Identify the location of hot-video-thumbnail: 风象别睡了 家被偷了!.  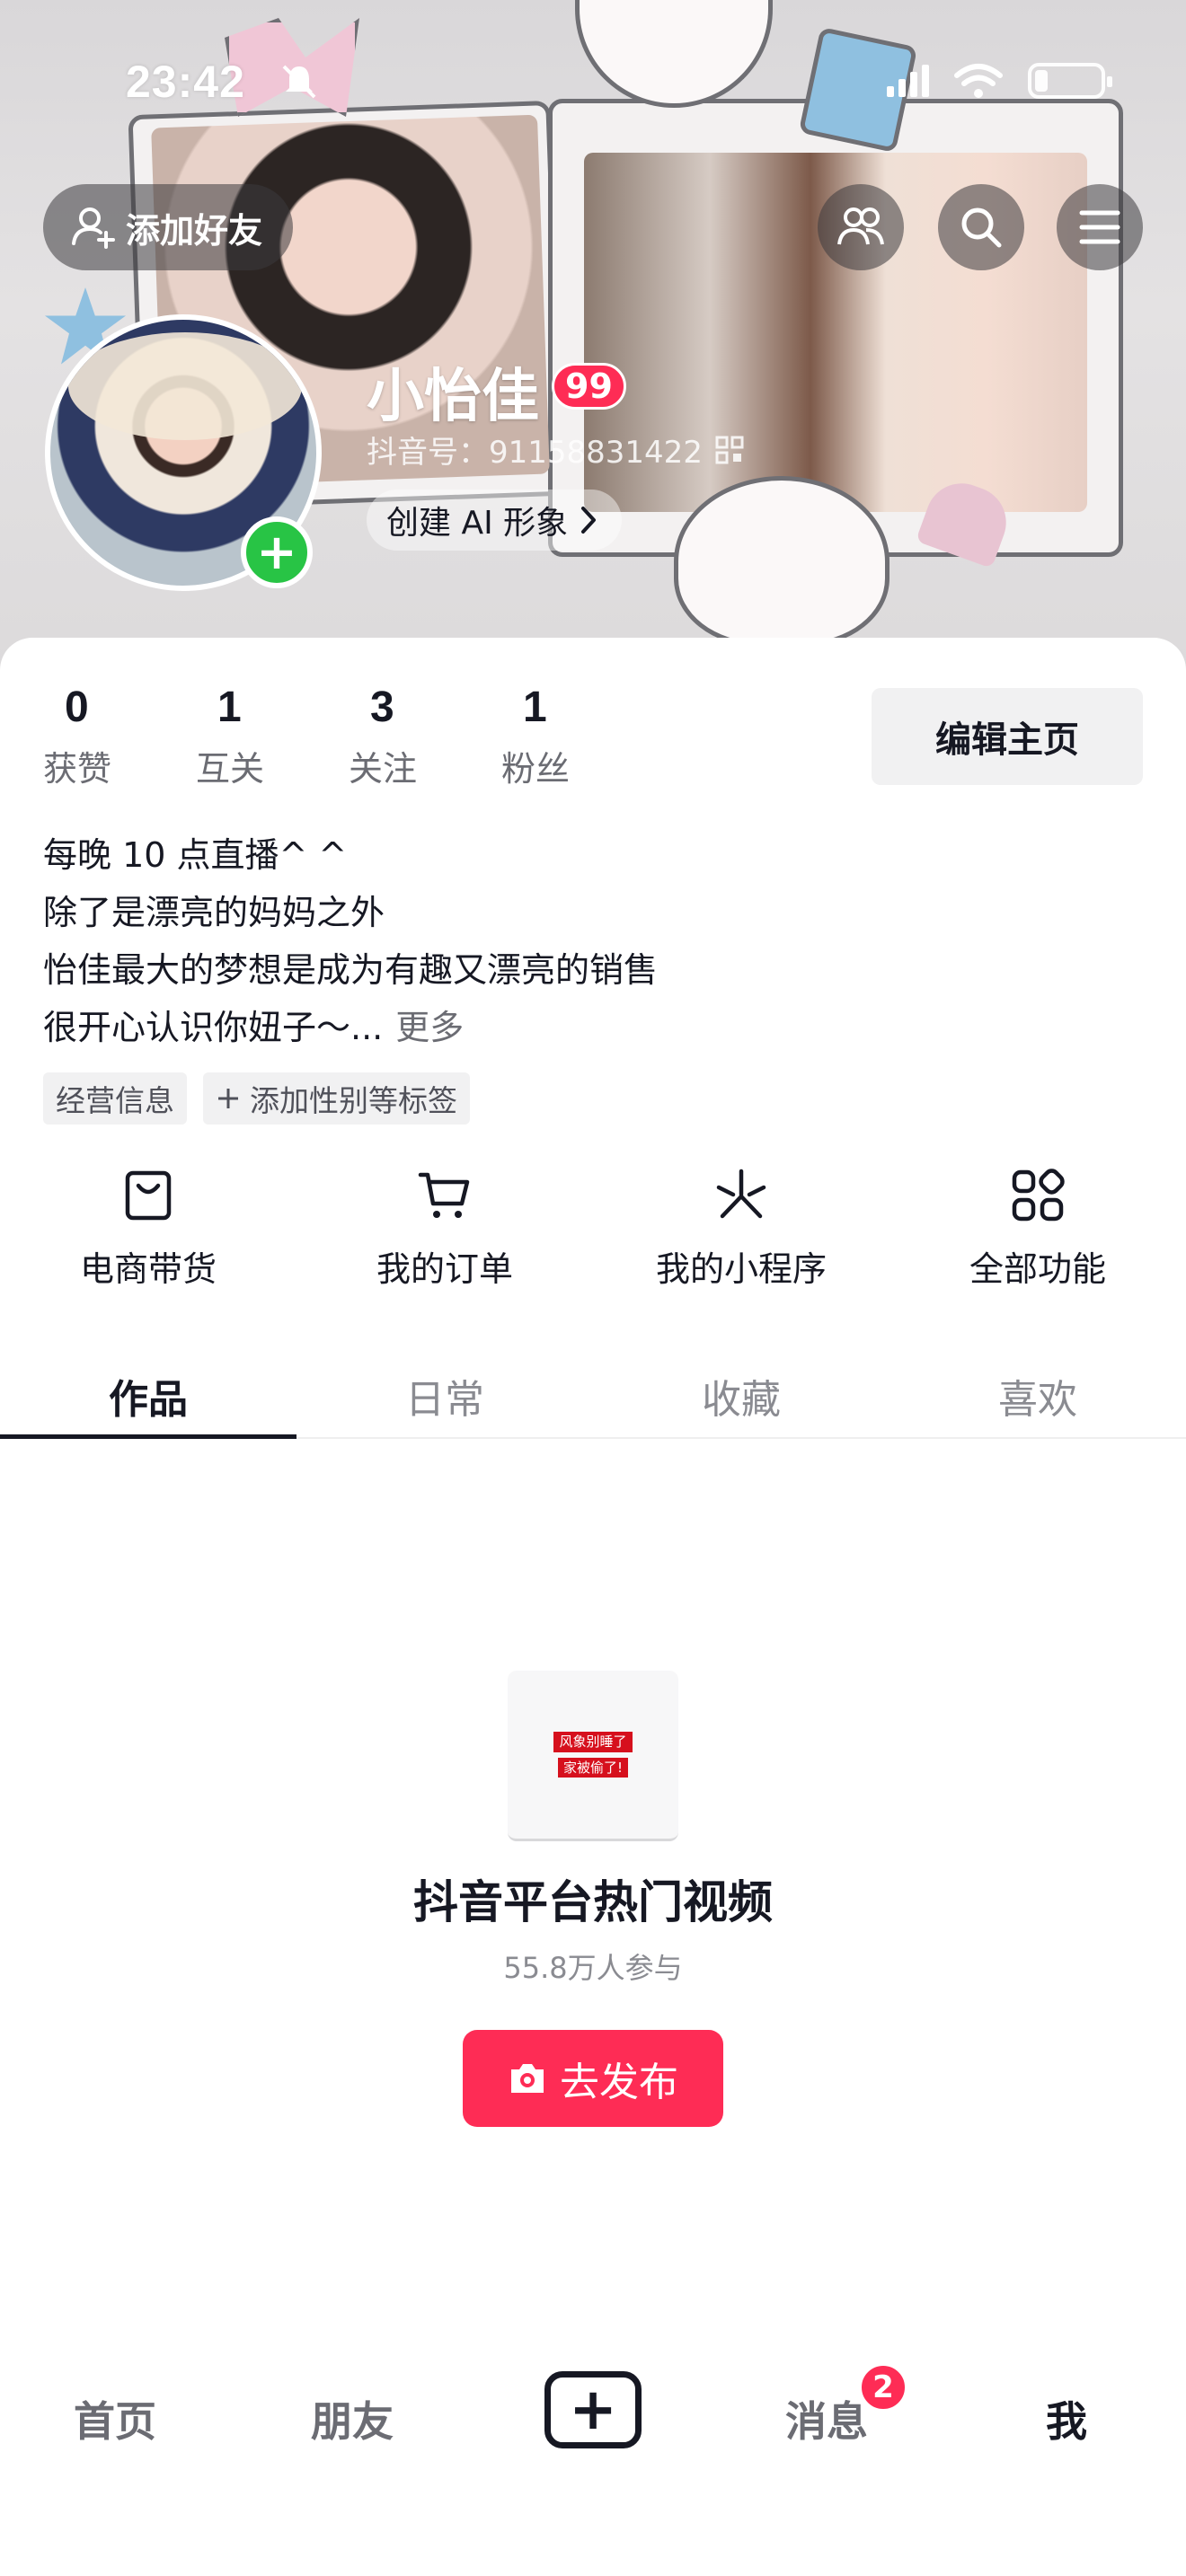
(593, 1756).